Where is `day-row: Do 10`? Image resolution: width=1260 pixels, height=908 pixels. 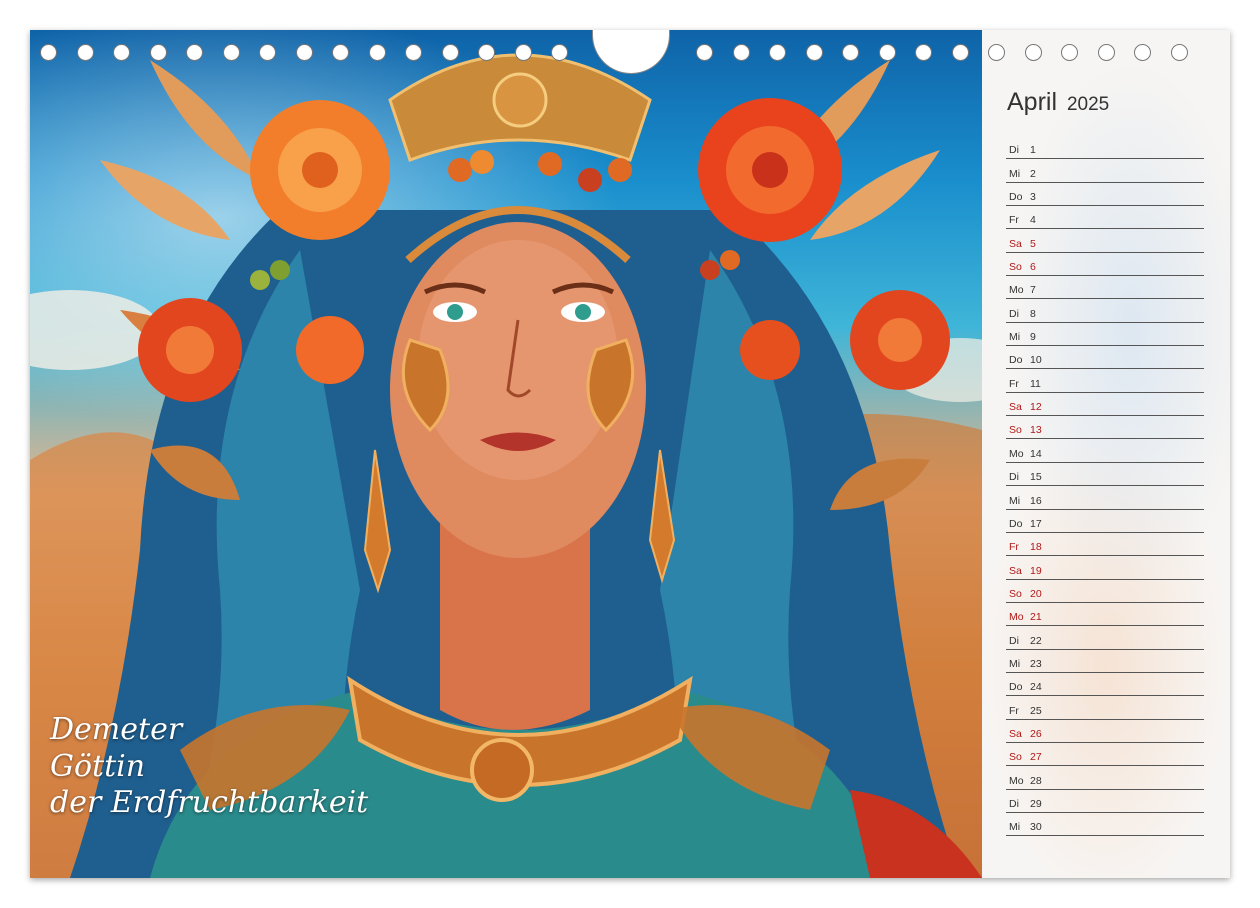
day-row: Do 10 is located at coordinates (1105, 358).